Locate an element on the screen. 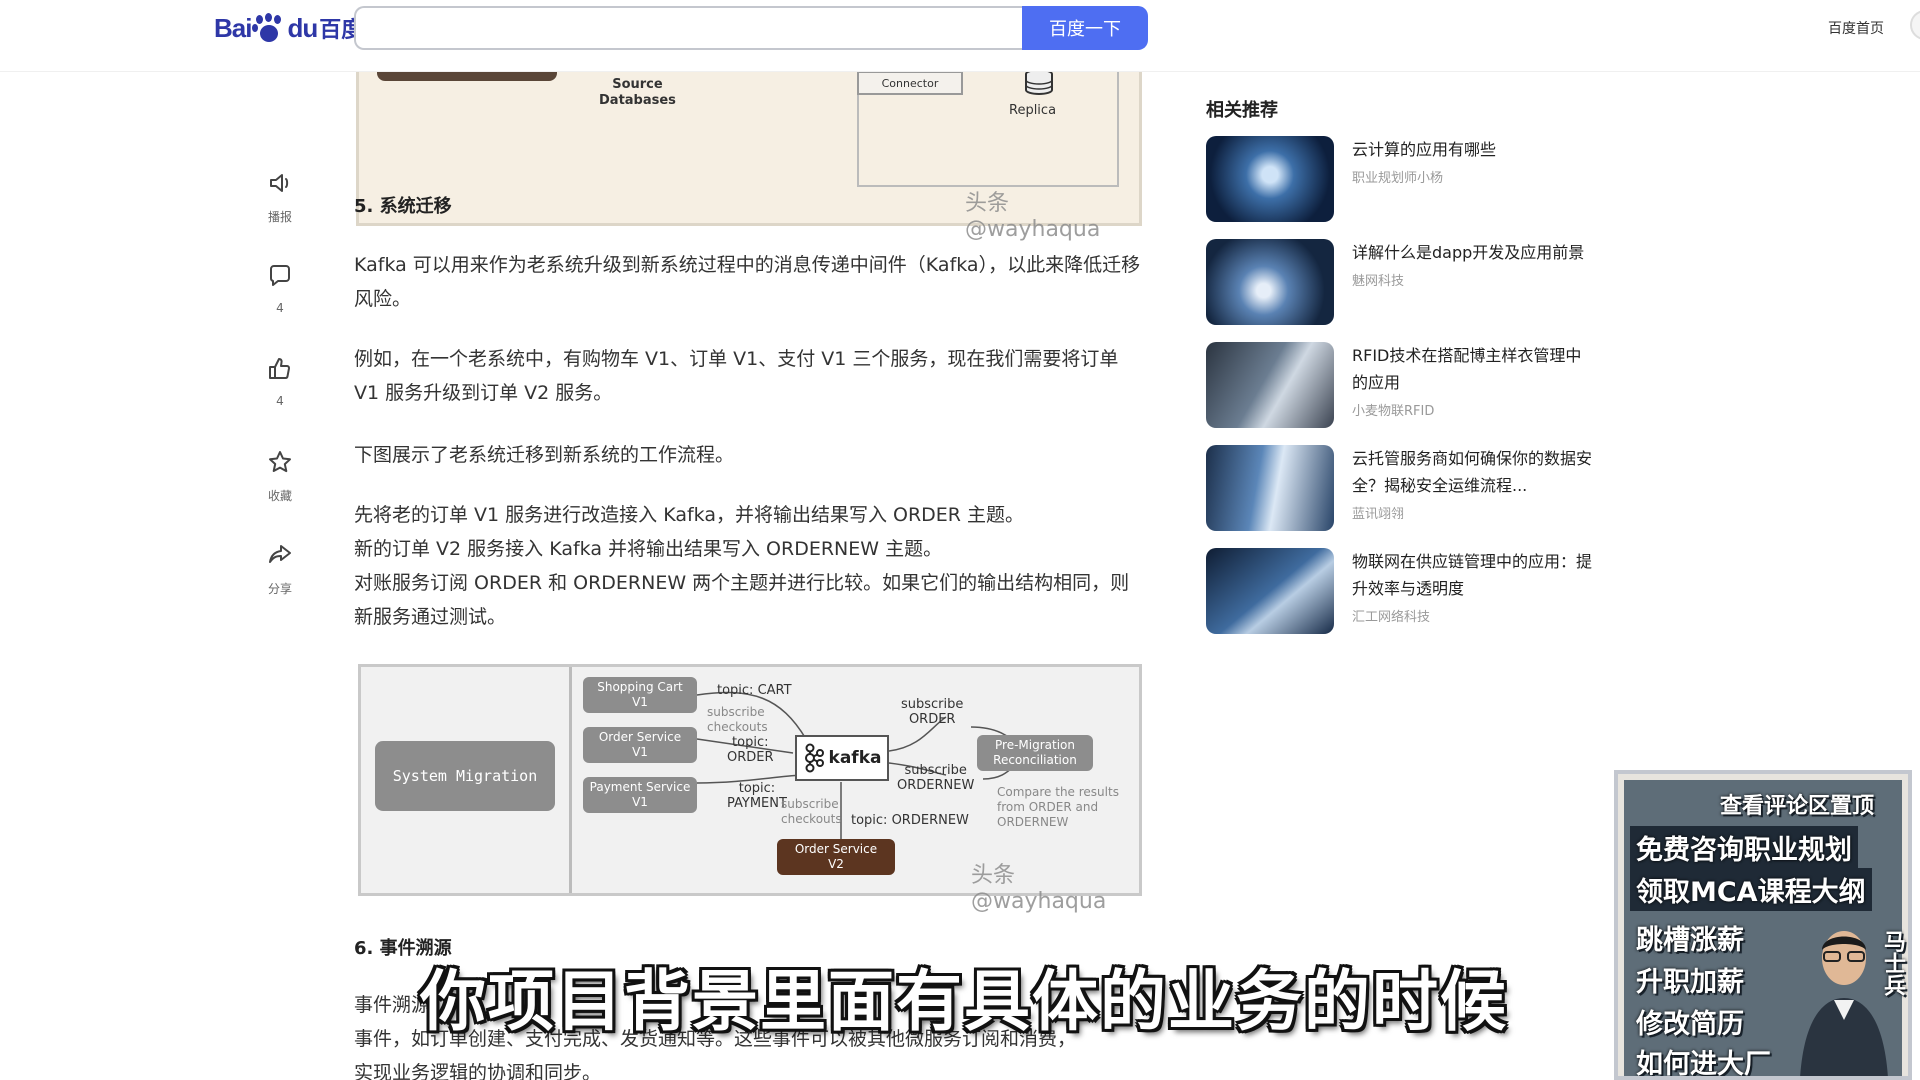  order-service-v1-box: Order Service V1 is located at coordinates (640, 745).